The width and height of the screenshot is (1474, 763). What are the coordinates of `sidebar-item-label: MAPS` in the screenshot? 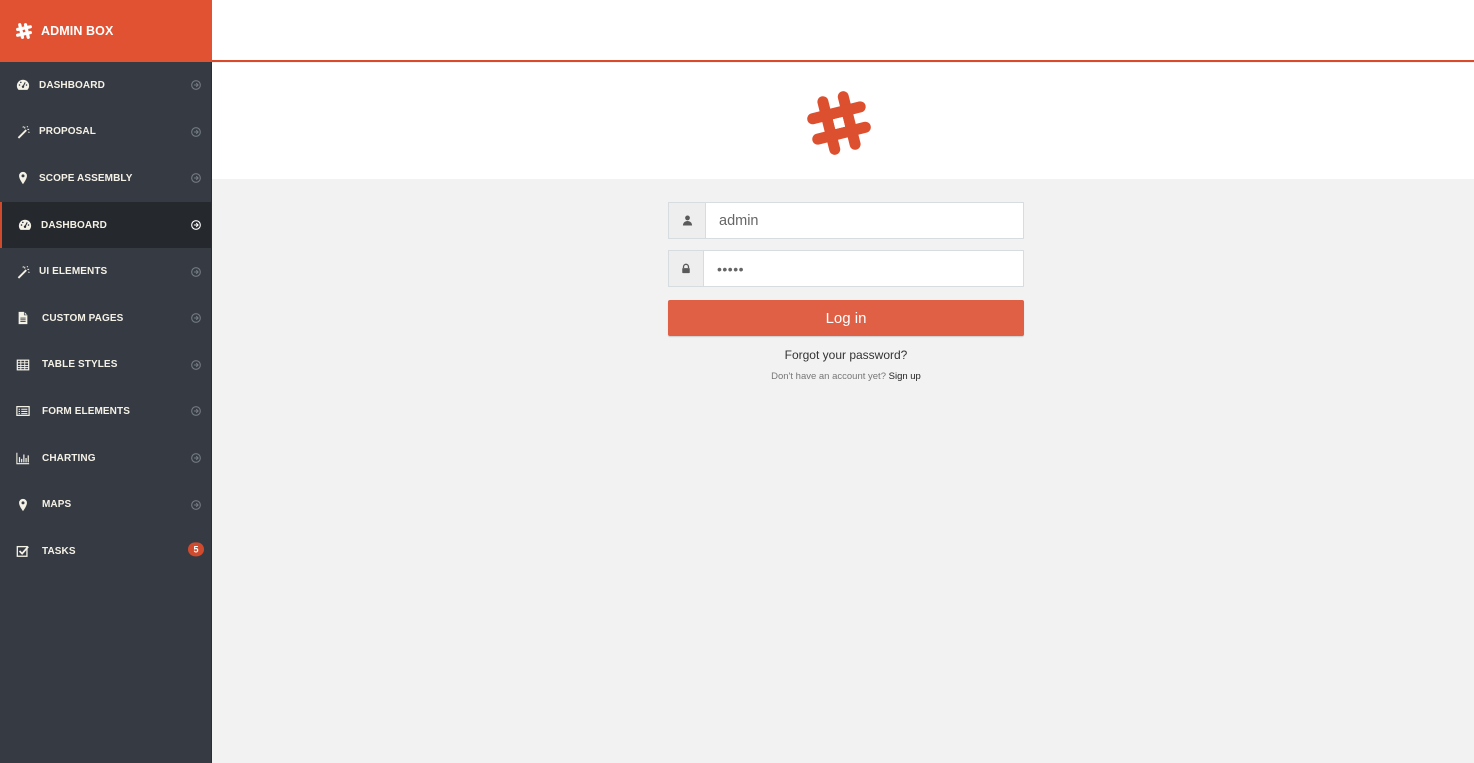 It's located at (57, 505).